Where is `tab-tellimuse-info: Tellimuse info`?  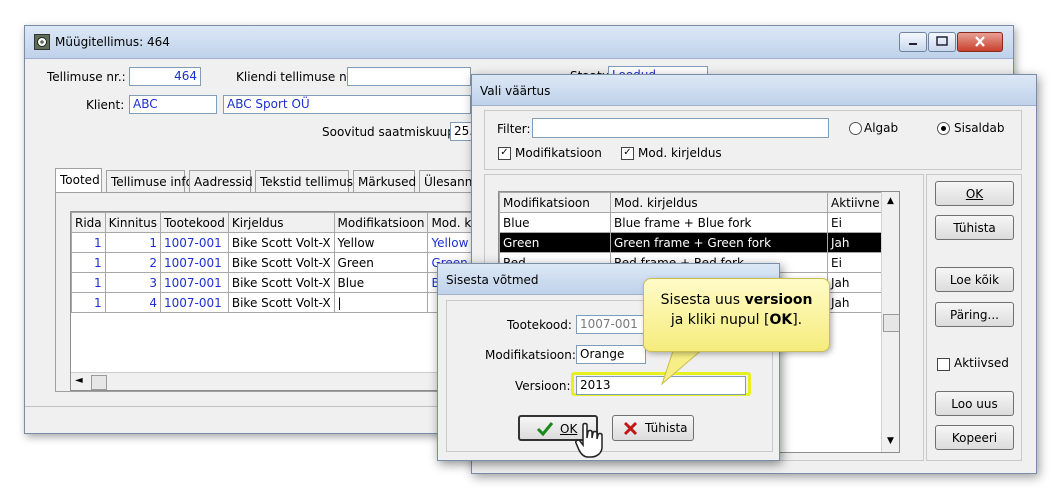
tab-tellimuse-info: Tellimuse info is located at coordinates (149, 181).